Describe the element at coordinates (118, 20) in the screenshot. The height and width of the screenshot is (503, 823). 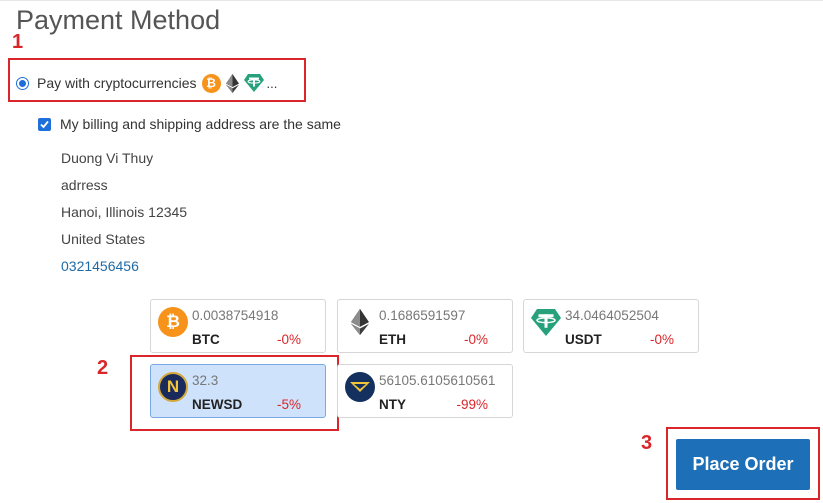
I see `page-title: Payment Method` at that location.